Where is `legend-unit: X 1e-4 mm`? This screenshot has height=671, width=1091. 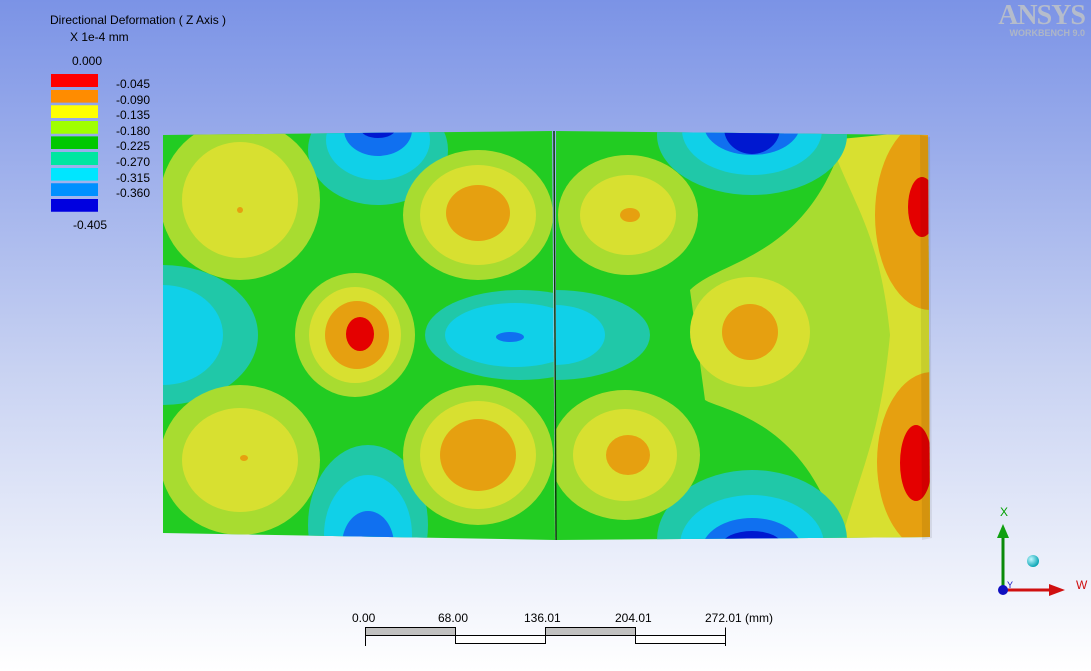
legend-unit: X 1e-4 mm is located at coordinates (99, 37).